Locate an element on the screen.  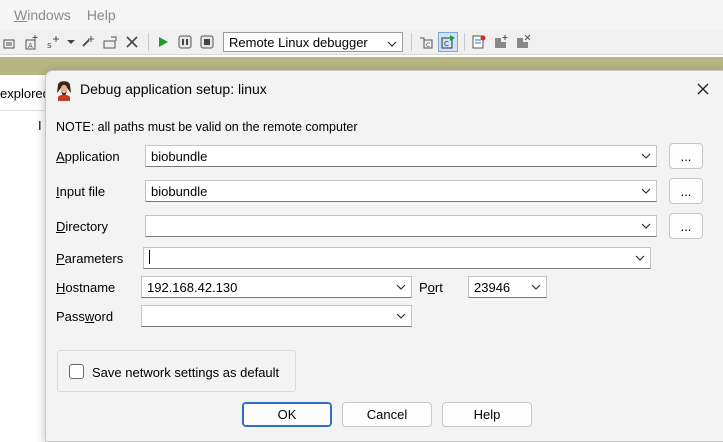
edit-segment-icon is located at coordinates (110, 42).